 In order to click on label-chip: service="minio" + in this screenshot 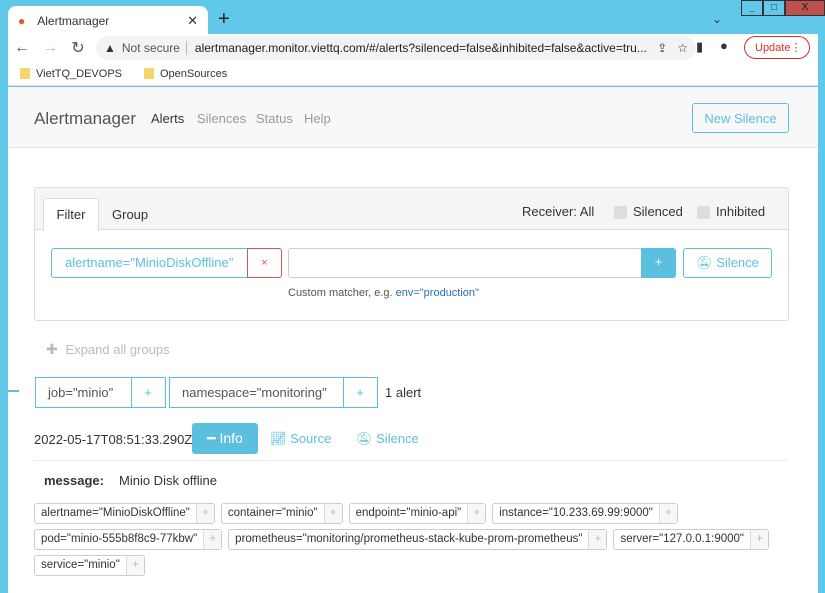, I will do `click(89, 565)`.